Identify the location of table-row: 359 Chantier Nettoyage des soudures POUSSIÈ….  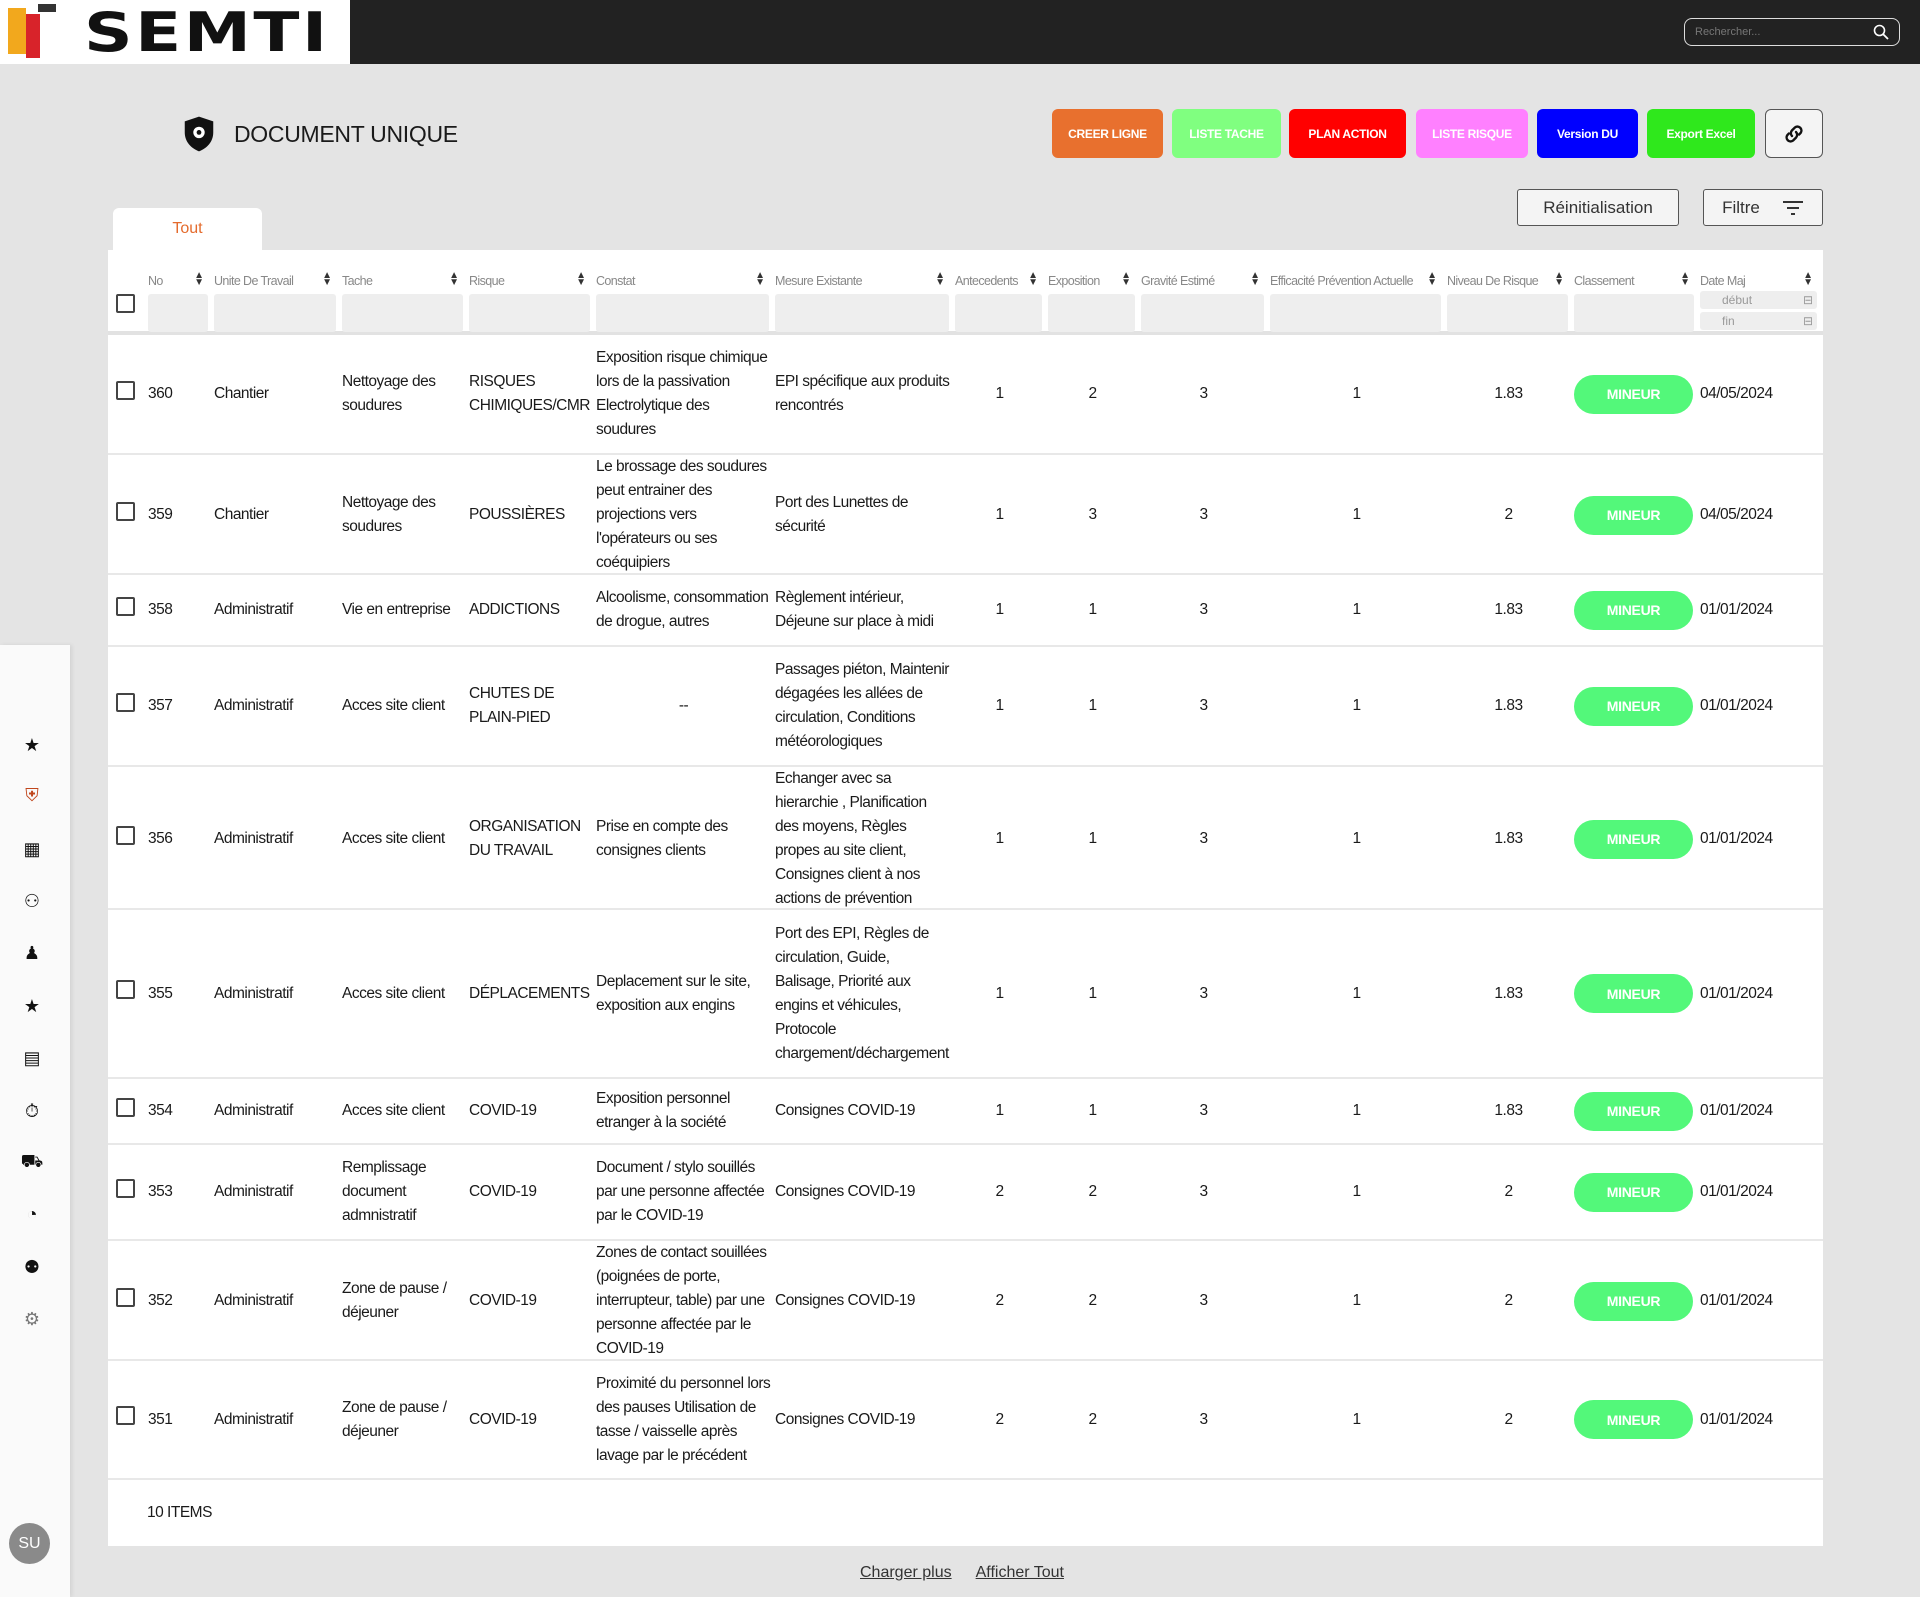
(965, 515).